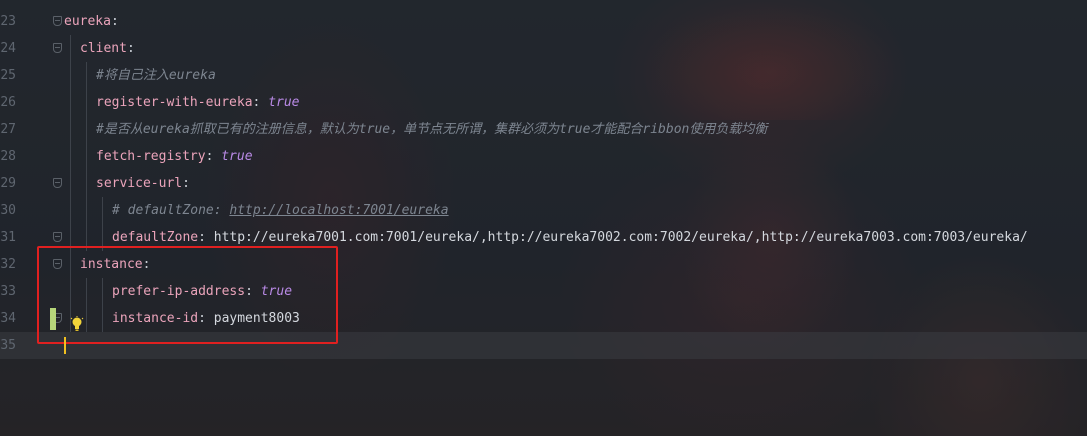  What do you see at coordinates (339, 210) in the screenshot?
I see `code-token: http://localhost:7001/eureka` at bounding box center [339, 210].